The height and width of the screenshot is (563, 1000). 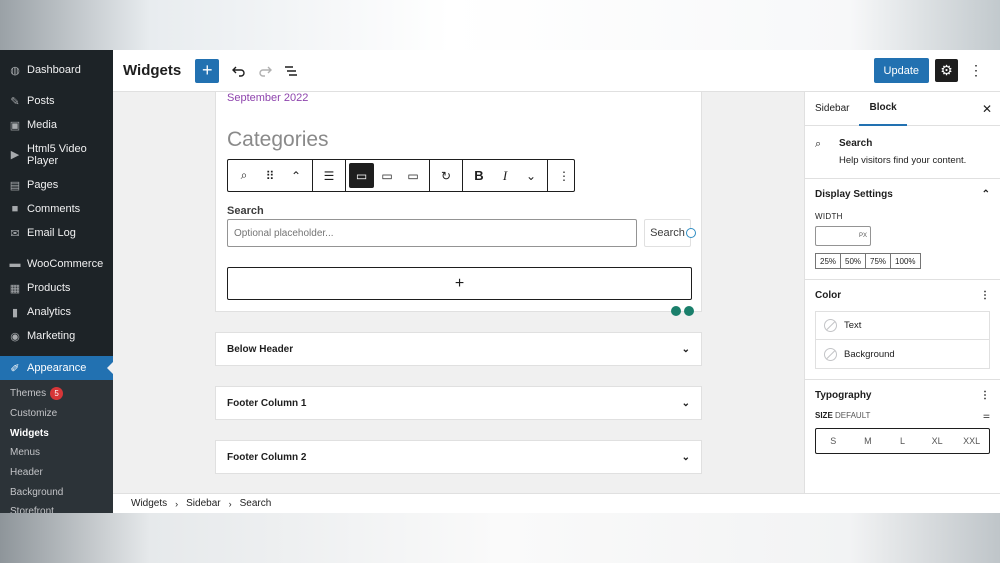 I want to click on drag-handle-icon: ⠿, so click(x=270, y=175).